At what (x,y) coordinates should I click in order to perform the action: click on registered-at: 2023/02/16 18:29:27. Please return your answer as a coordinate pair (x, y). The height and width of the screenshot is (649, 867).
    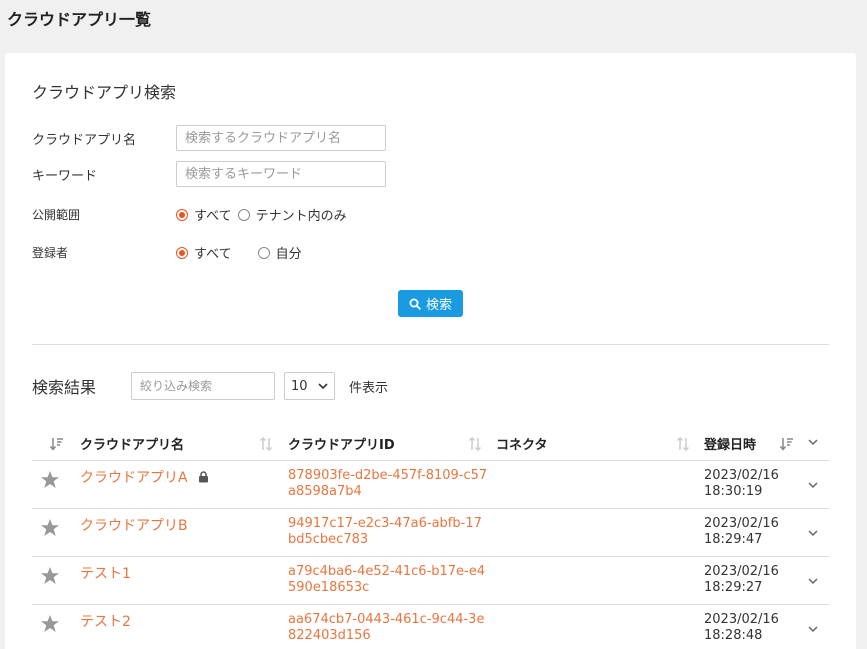
    Looking at the image, I should click on (741, 580).